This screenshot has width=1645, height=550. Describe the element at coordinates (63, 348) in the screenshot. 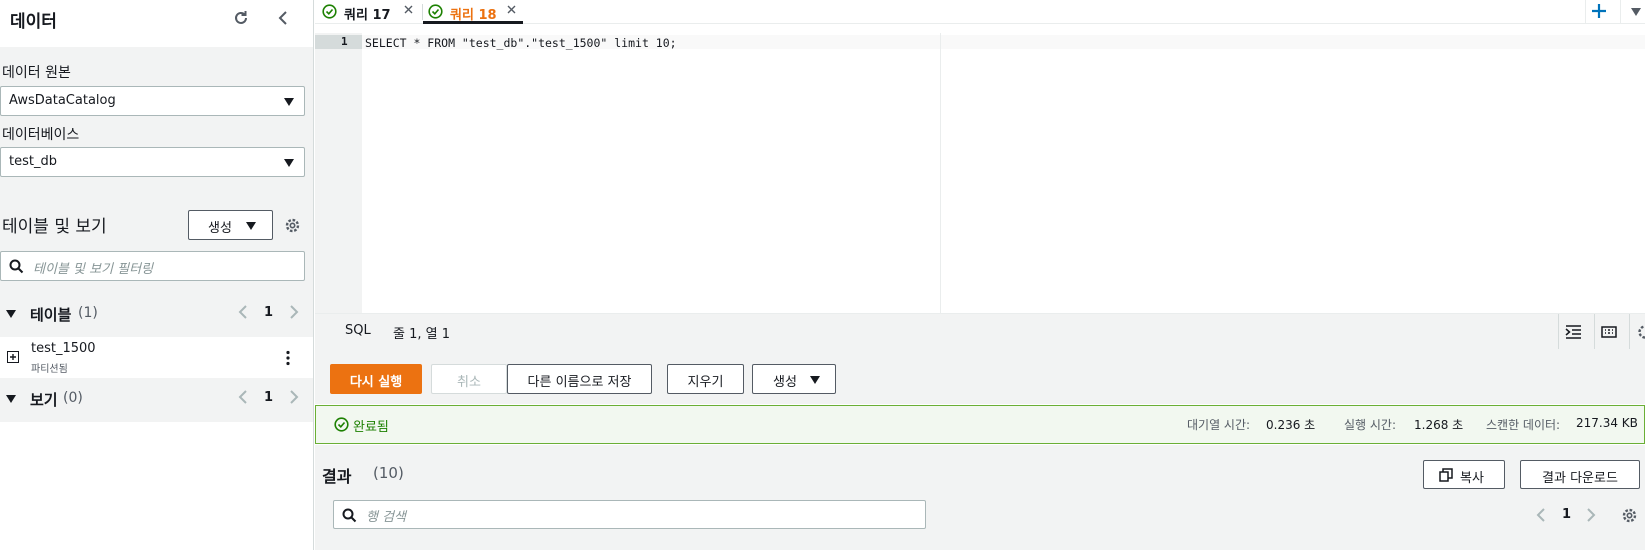

I see `table-name: test_1500` at that location.